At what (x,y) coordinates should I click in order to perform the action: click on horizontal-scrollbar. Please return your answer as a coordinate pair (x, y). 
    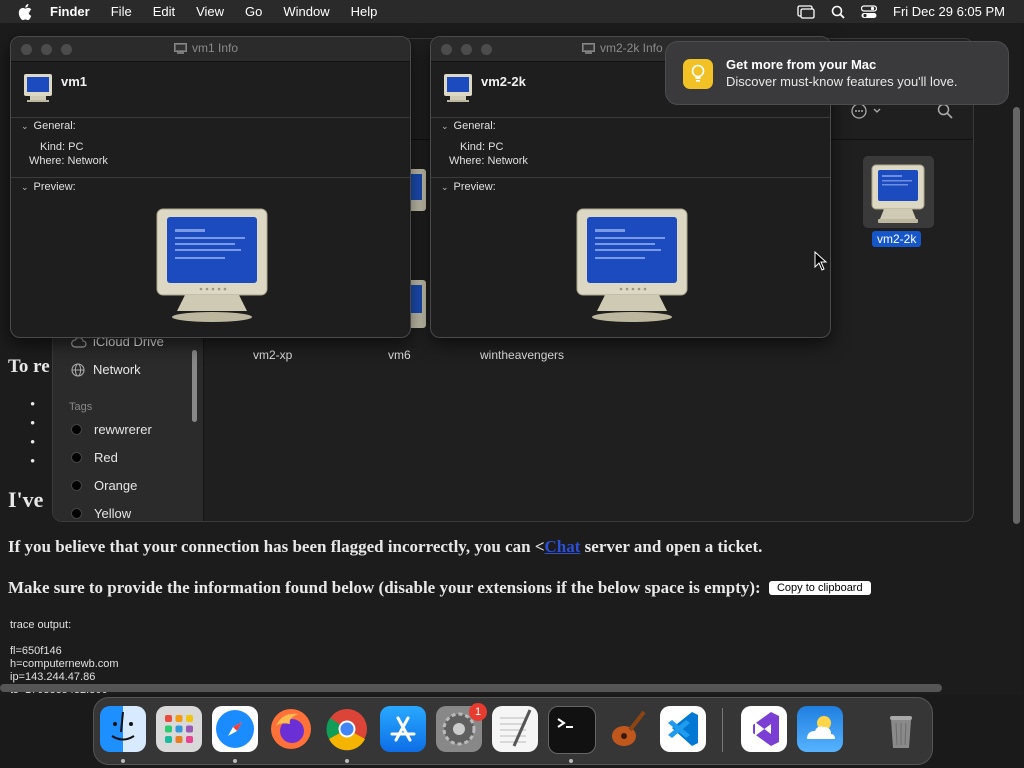
    Looking at the image, I should click on (471, 688).